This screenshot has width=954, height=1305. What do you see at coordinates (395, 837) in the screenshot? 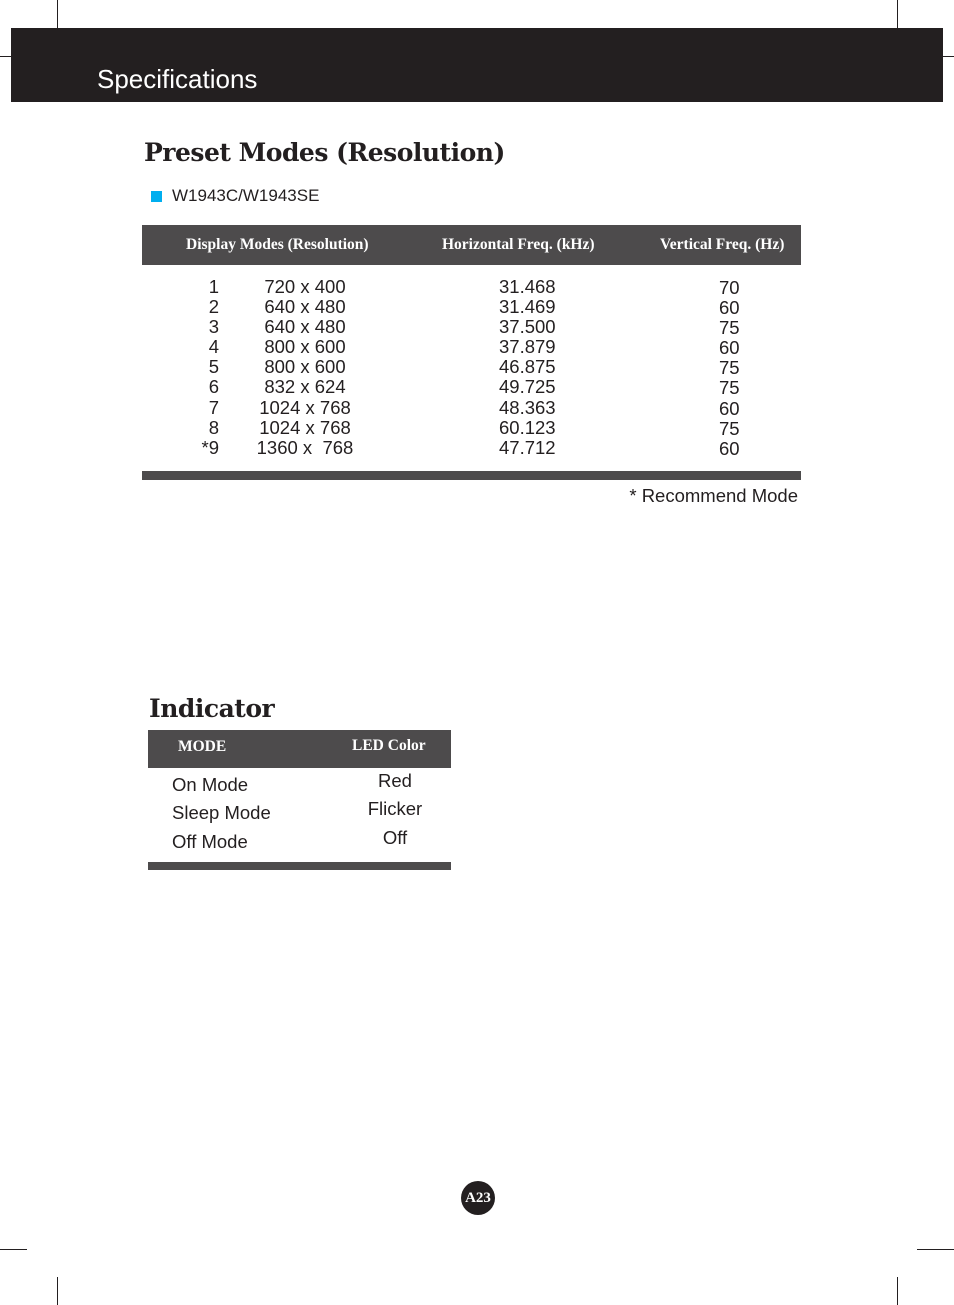
I see `indicator-led-value: Off` at bounding box center [395, 837].